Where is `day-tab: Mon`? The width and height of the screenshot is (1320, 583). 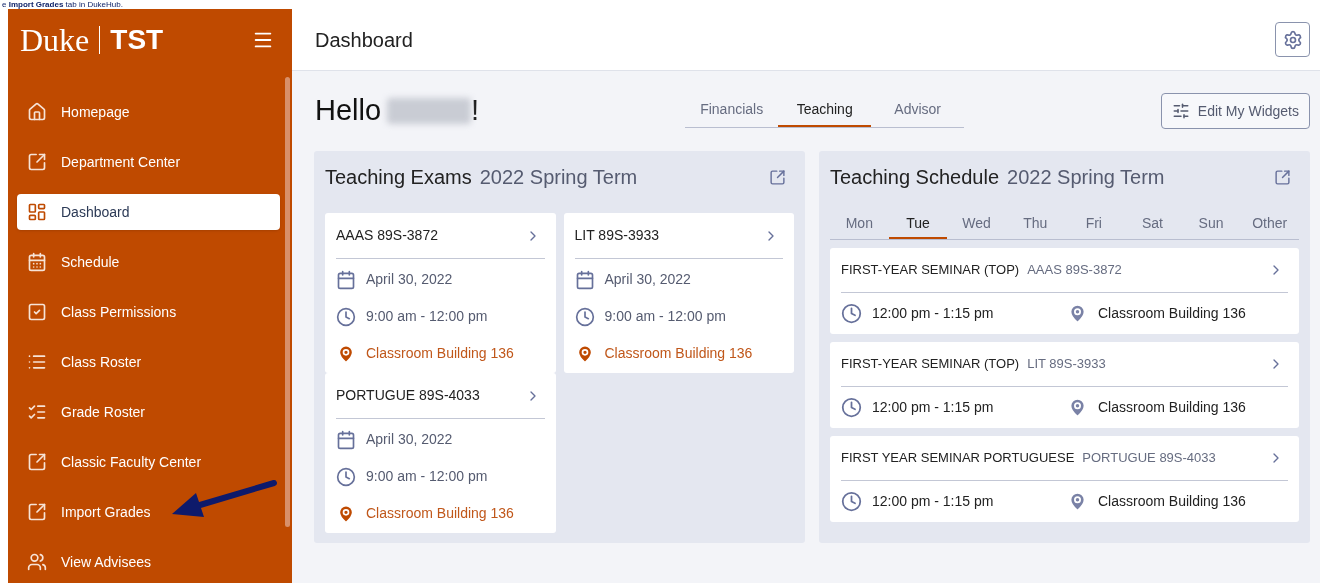 day-tab: Mon is located at coordinates (859, 224).